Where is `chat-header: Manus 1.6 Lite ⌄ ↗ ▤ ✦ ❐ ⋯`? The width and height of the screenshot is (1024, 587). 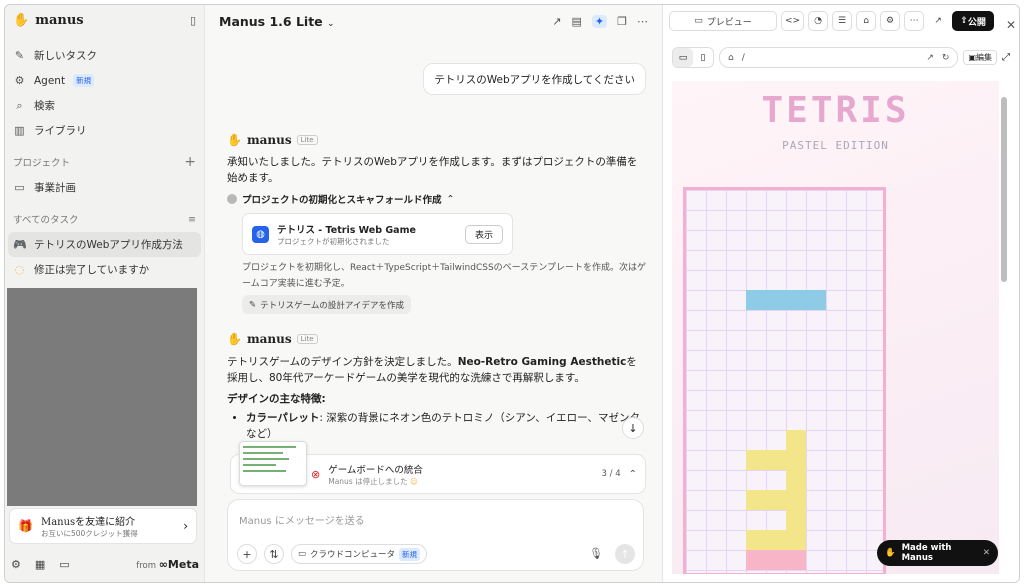 chat-header: Manus 1.6 Lite ⌄ ↗ ▤ ✦ ❐ ⋯ is located at coordinates (433, 21).